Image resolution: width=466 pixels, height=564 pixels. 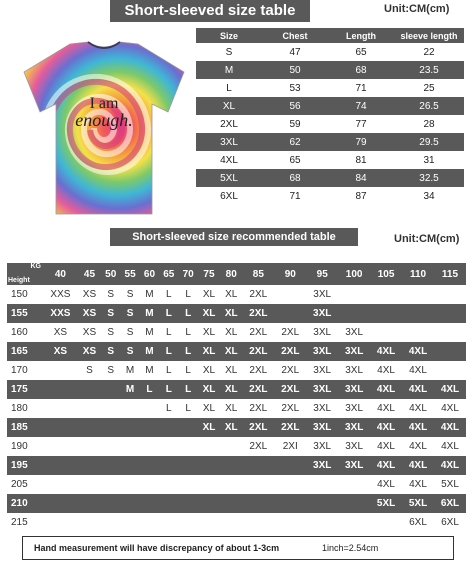 I want to click on size-table-cell: 5XL, so click(x=229, y=178).